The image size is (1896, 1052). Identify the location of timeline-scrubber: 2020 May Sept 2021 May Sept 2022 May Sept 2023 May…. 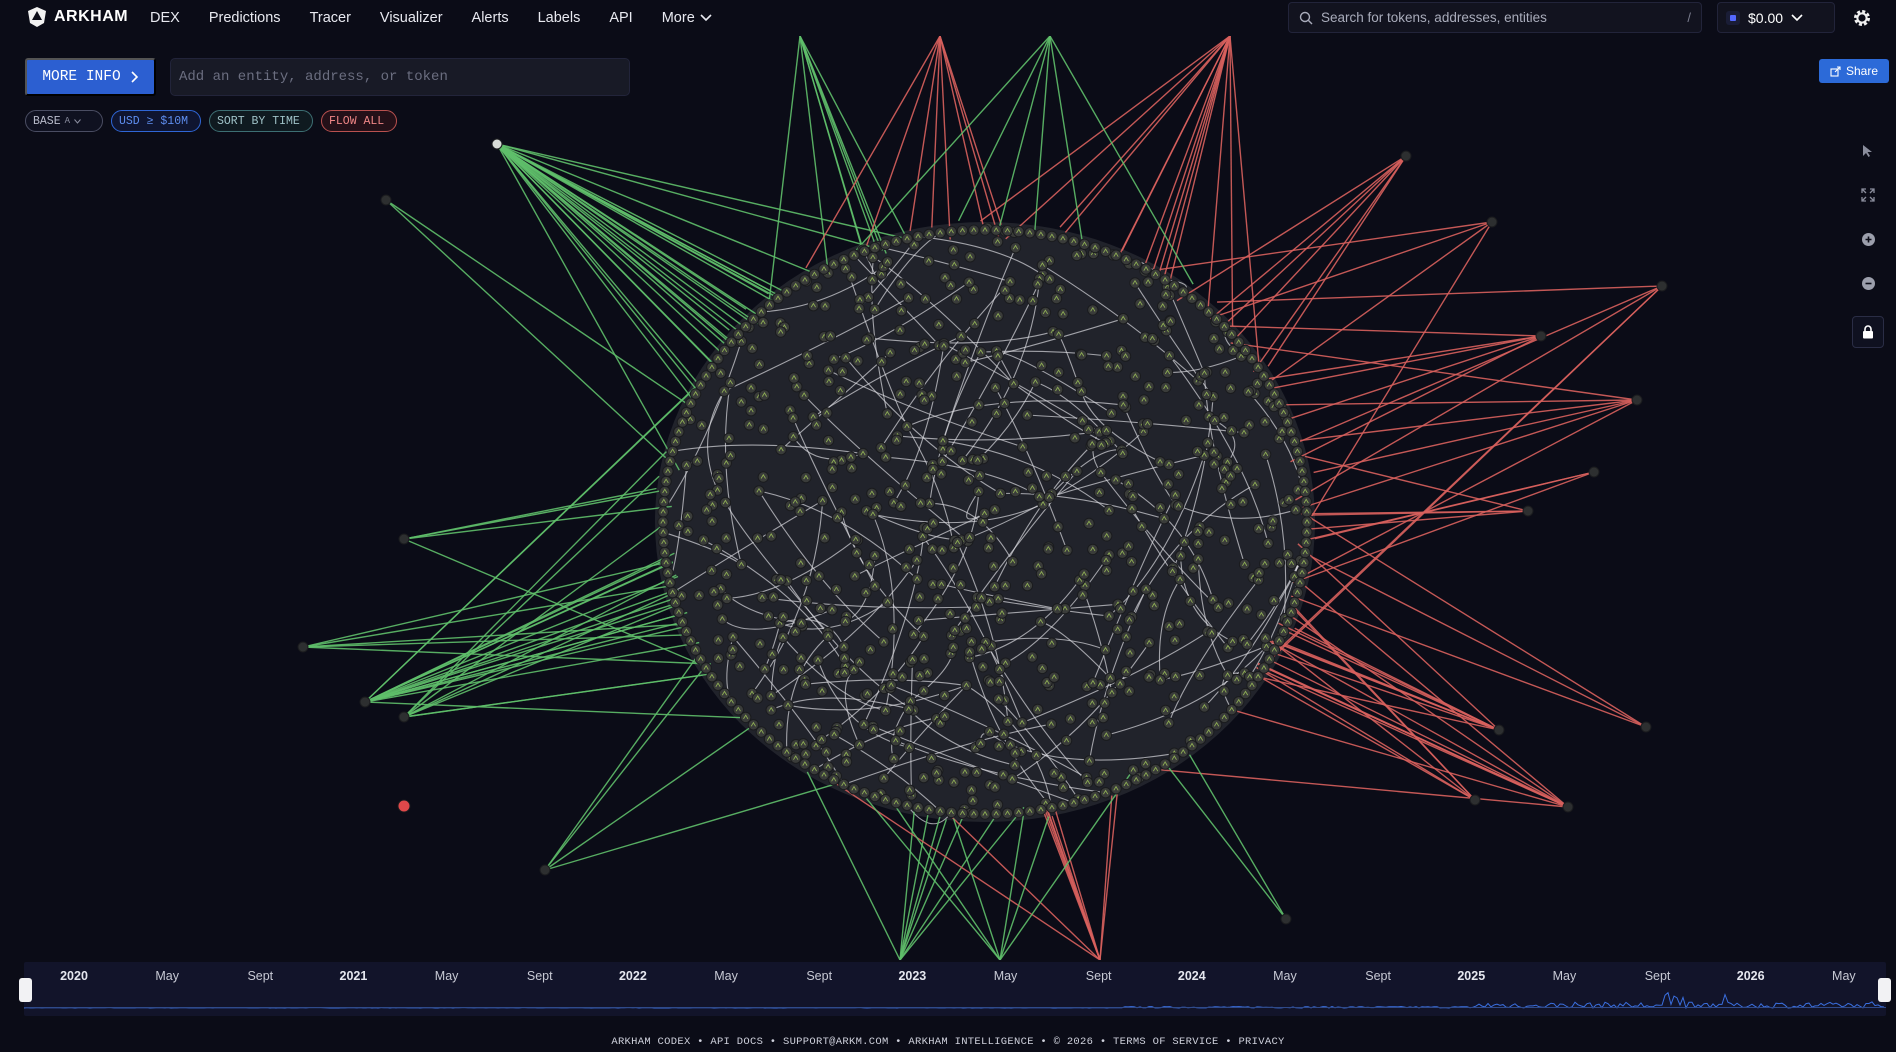
(955, 989).